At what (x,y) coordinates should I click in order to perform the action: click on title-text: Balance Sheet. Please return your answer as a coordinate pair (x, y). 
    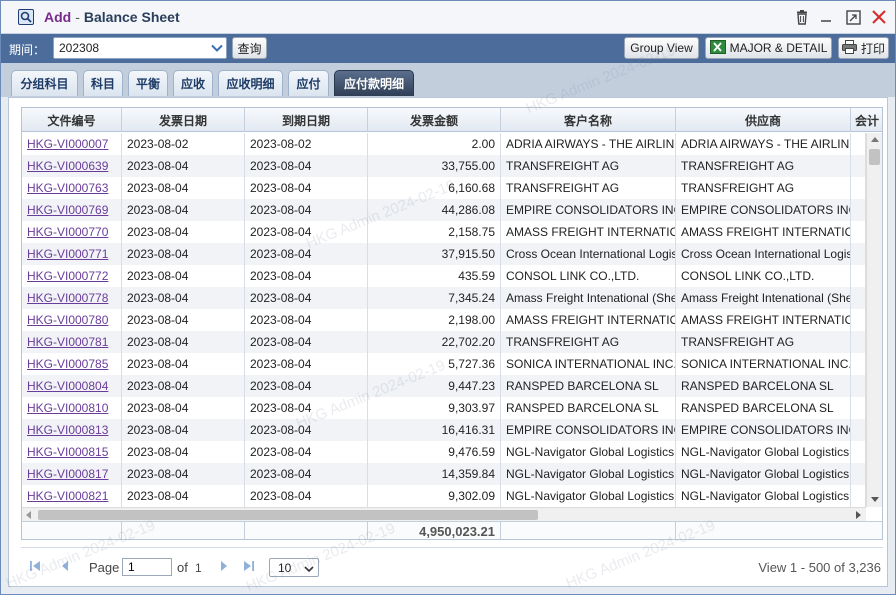
    Looking at the image, I should click on (131, 17).